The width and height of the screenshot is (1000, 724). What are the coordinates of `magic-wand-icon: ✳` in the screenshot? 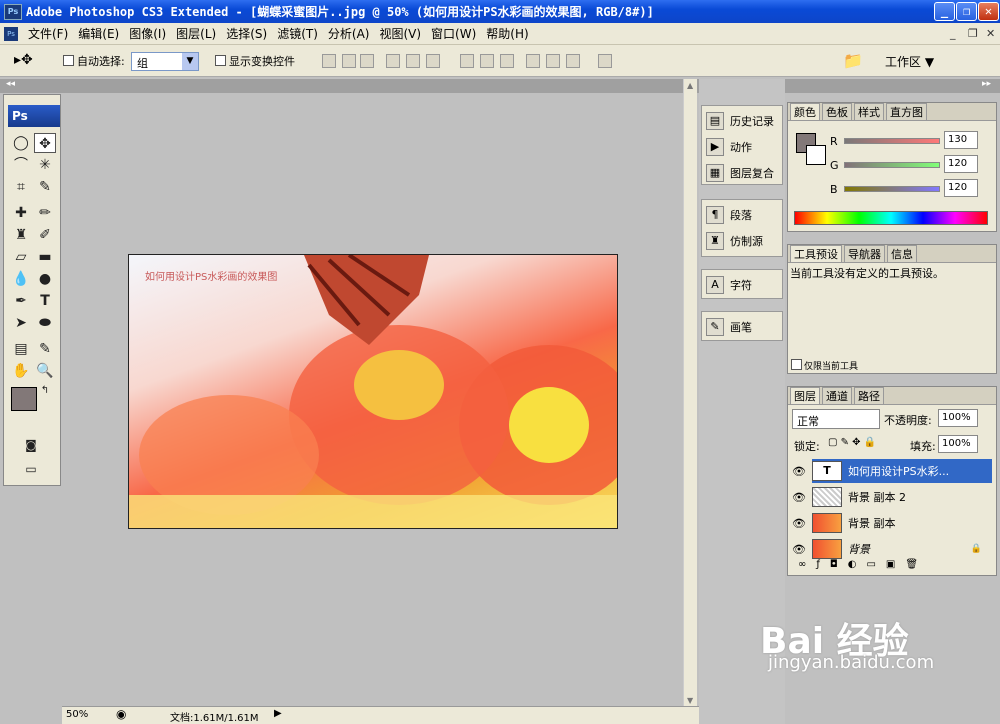 It's located at (45, 165).